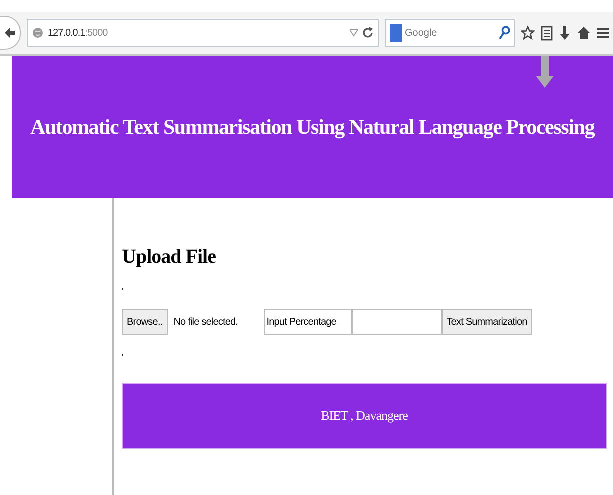  What do you see at coordinates (545, 72) in the screenshot?
I see `arrow-icon` at bounding box center [545, 72].